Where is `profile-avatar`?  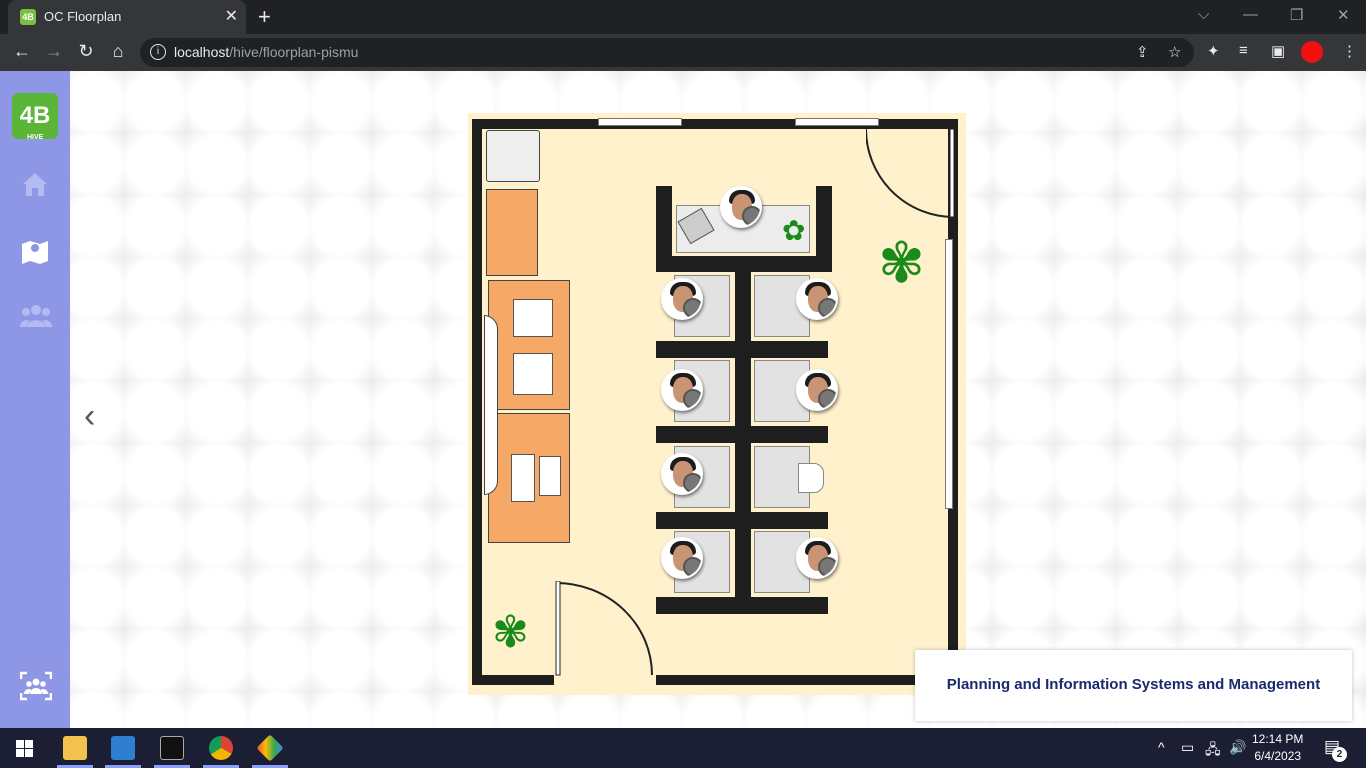 profile-avatar is located at coordinates (1312, 52).